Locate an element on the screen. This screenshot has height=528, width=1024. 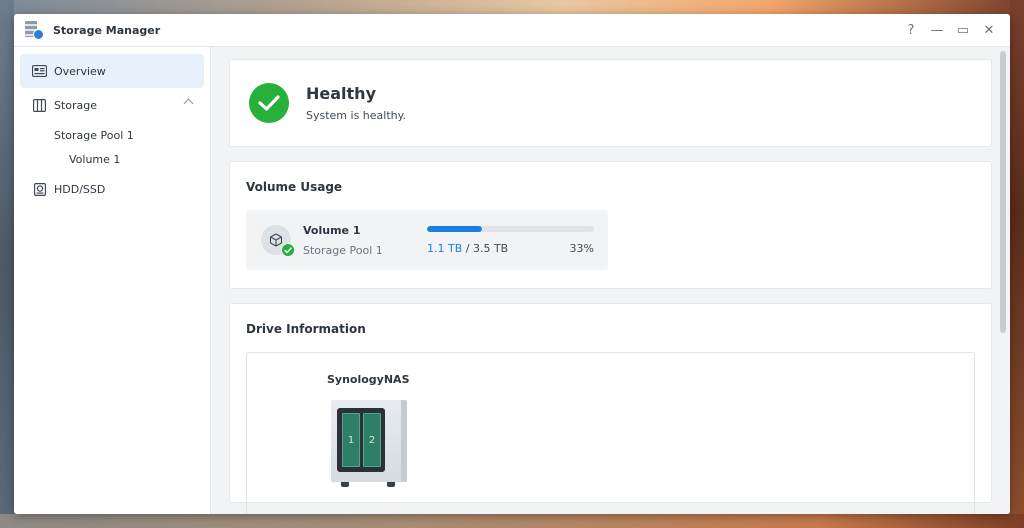
volume-healthy-icon is located at coordinates (288, 250).